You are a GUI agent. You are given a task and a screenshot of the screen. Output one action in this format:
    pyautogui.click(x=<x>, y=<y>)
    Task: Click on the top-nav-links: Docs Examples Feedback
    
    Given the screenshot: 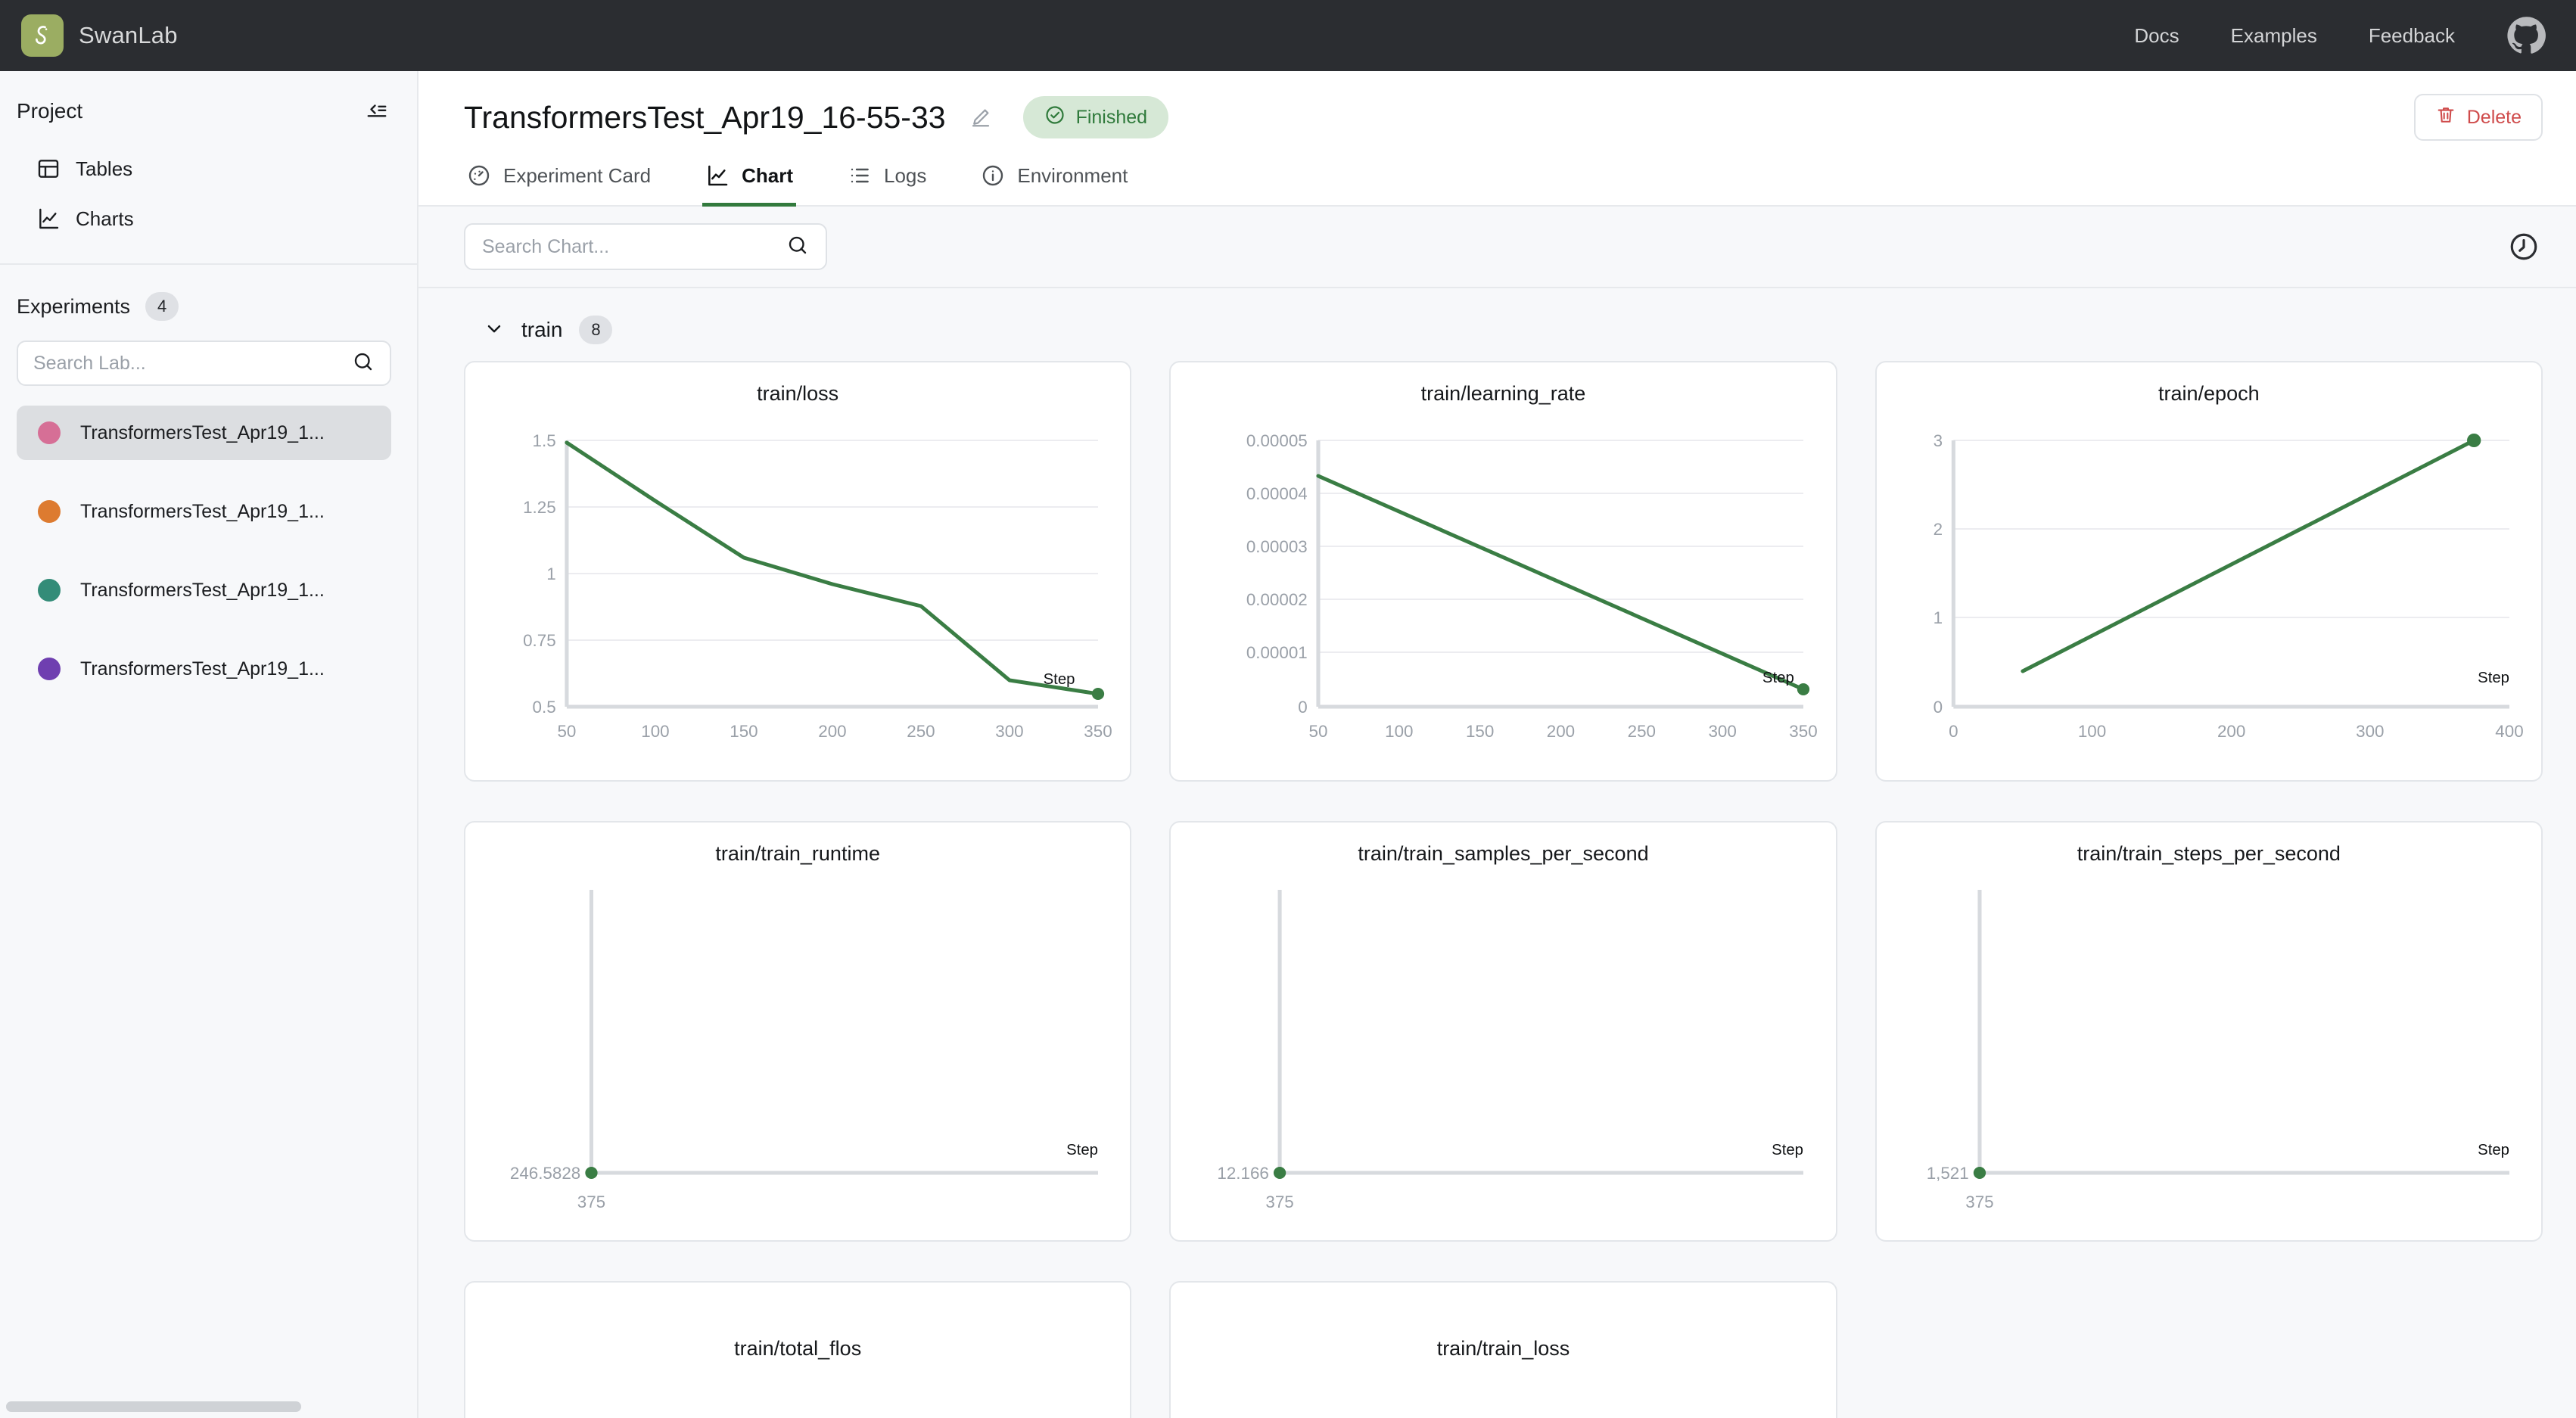 What is the action you would take?
    pyautogui.click(x=2340, y=35)
    